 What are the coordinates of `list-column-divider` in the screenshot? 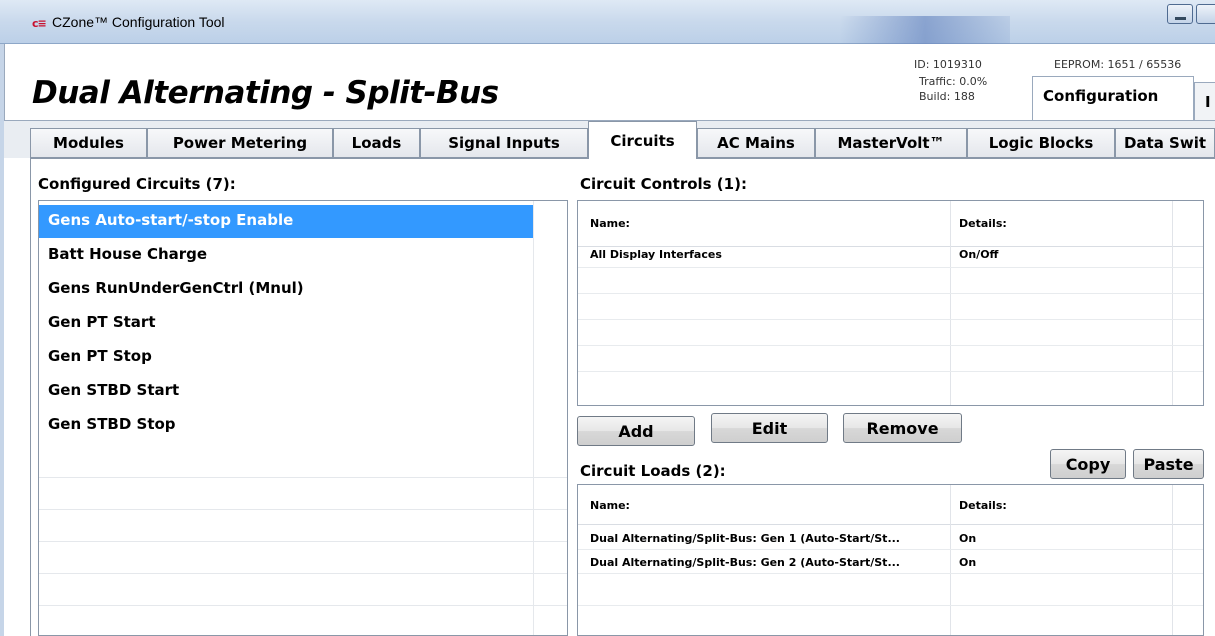 It's located at (533, 418).